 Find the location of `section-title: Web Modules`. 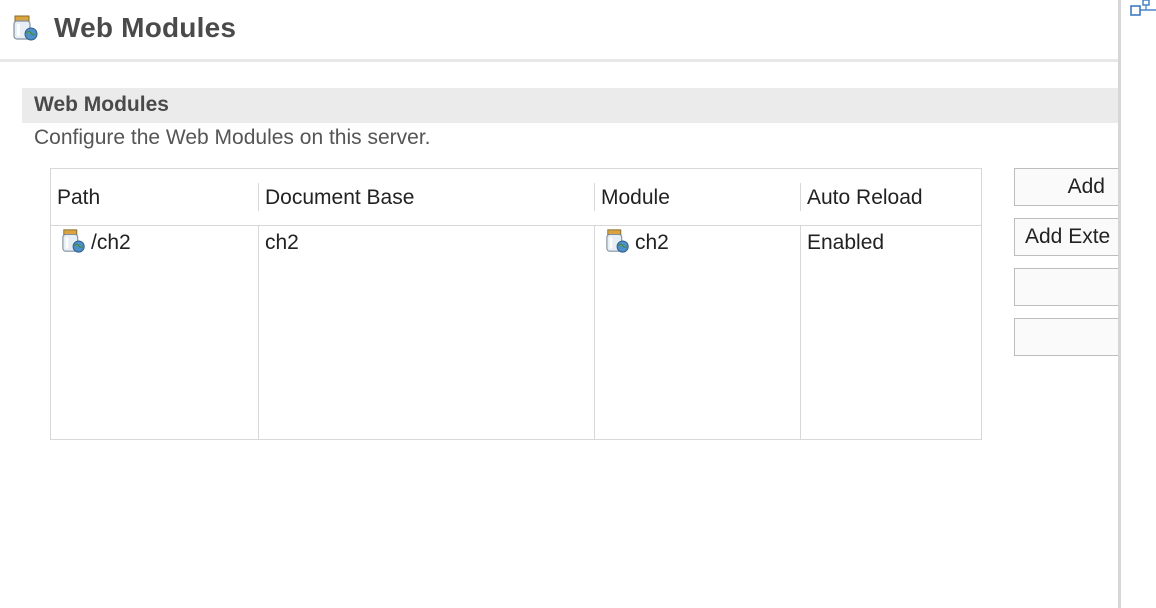

section-title: Web Modules is located at coordinates (101, 104).